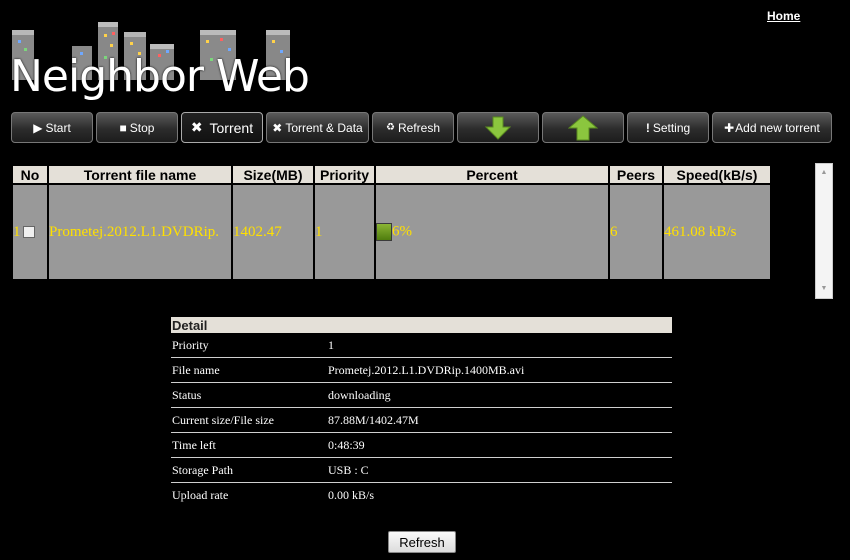 This screenshot has height=560, width=850. Describe the element at coordinates (717, 174) in the screenshot. I see `column-header-speed: Speed(kB/s)` at that location.